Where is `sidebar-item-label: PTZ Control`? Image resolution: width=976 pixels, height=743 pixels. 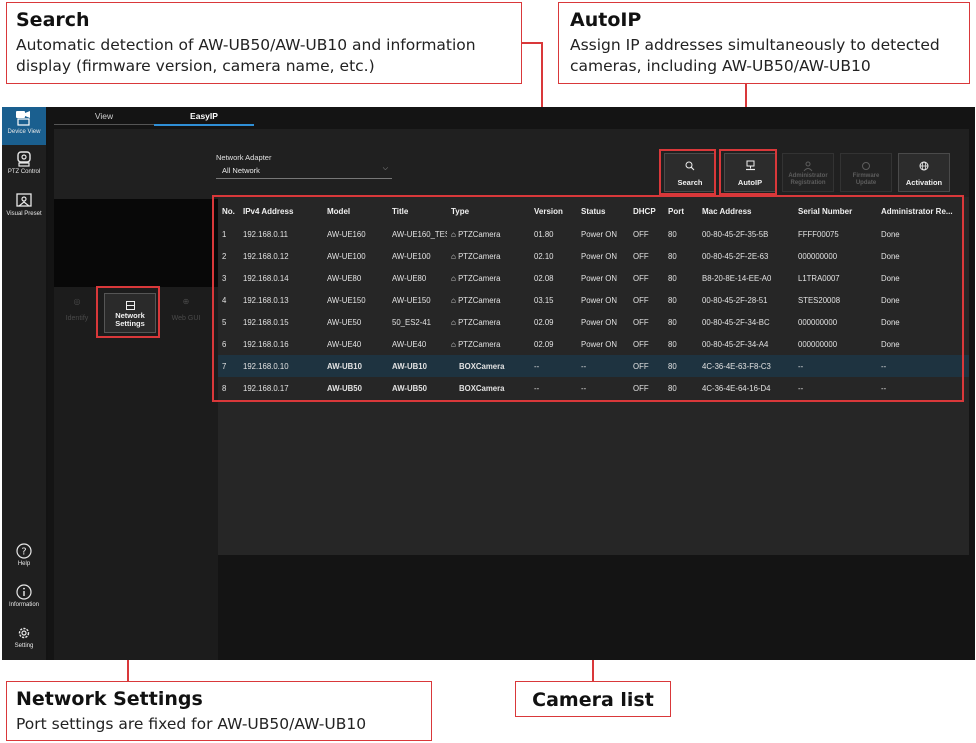 sidebar-item-label: PTZ Control is located at coordinates (24, 172).